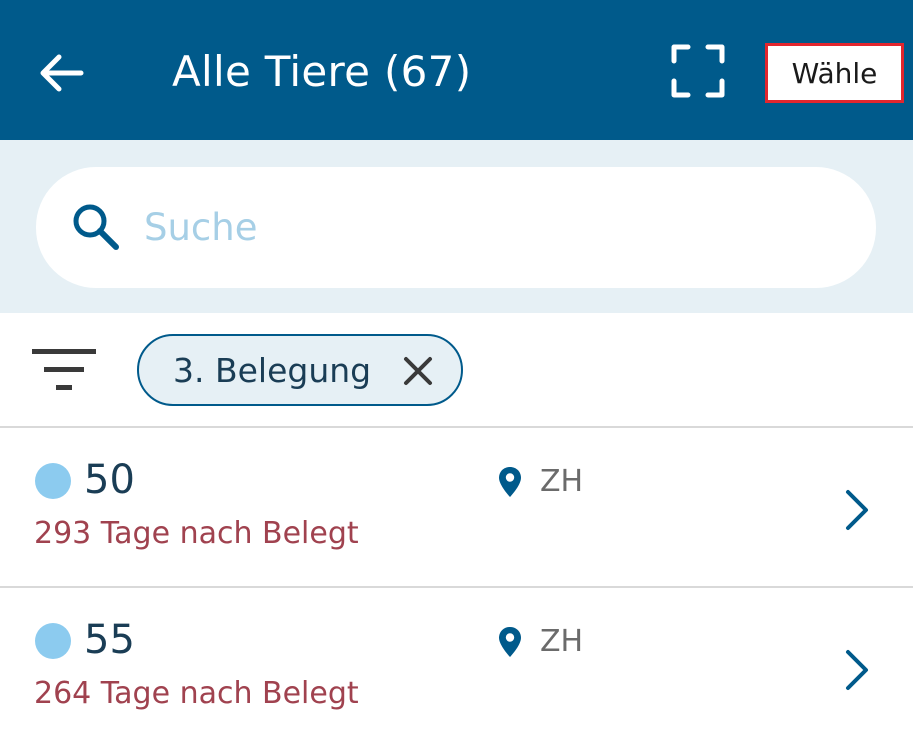  What do you see at coordinates (196, 693) in the screenshot?
I see `days-label: 264 Tage nach Belegt` at bounding box center [196, 693].